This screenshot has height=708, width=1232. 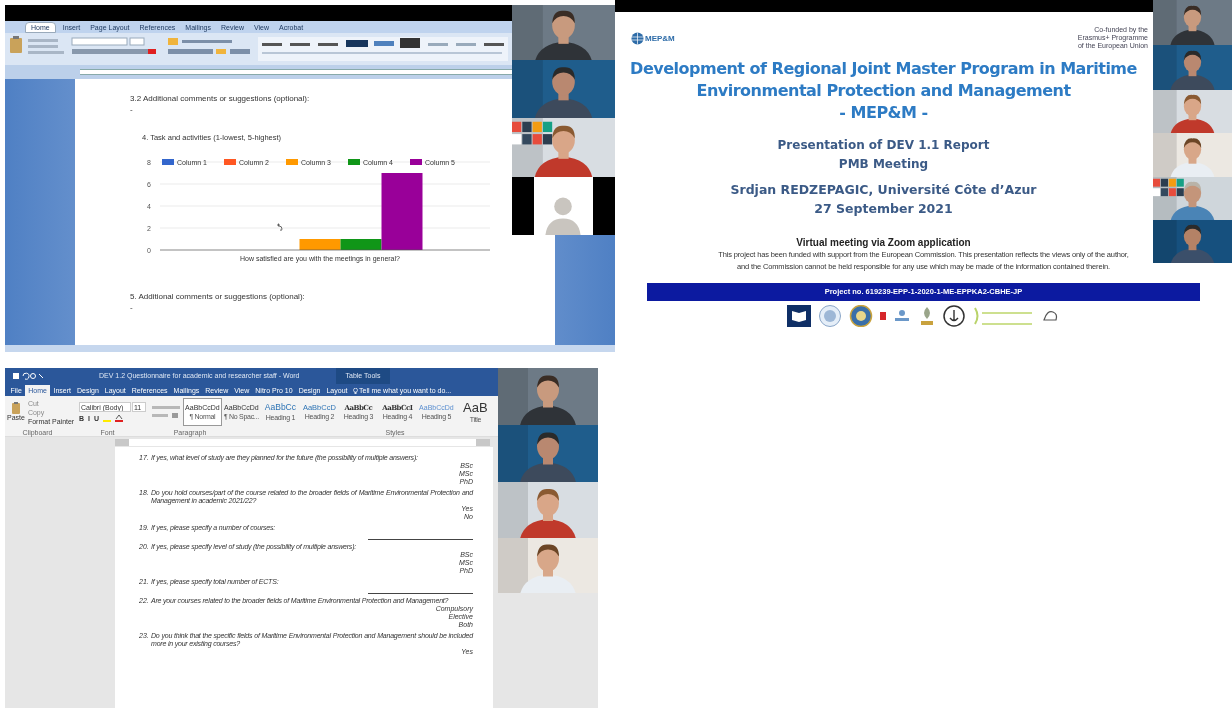 What do you see at coordinates (798, 316) in the screenshot?
I see `book-logo-icon` at bounding box center [798, 316].